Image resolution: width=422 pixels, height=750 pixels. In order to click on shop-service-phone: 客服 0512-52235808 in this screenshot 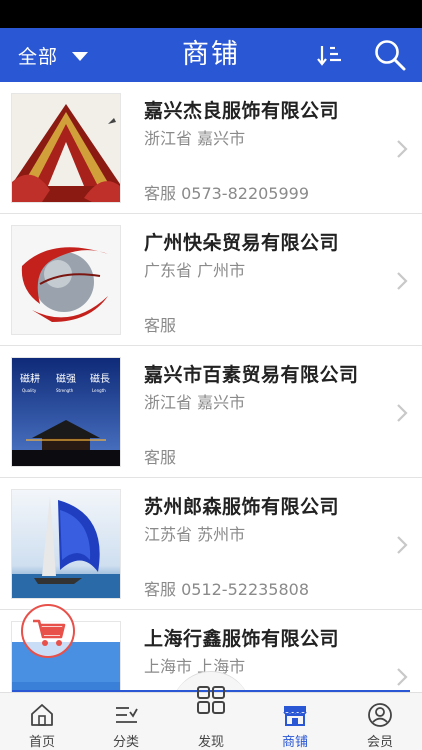, I will do `click(226, 588)`.